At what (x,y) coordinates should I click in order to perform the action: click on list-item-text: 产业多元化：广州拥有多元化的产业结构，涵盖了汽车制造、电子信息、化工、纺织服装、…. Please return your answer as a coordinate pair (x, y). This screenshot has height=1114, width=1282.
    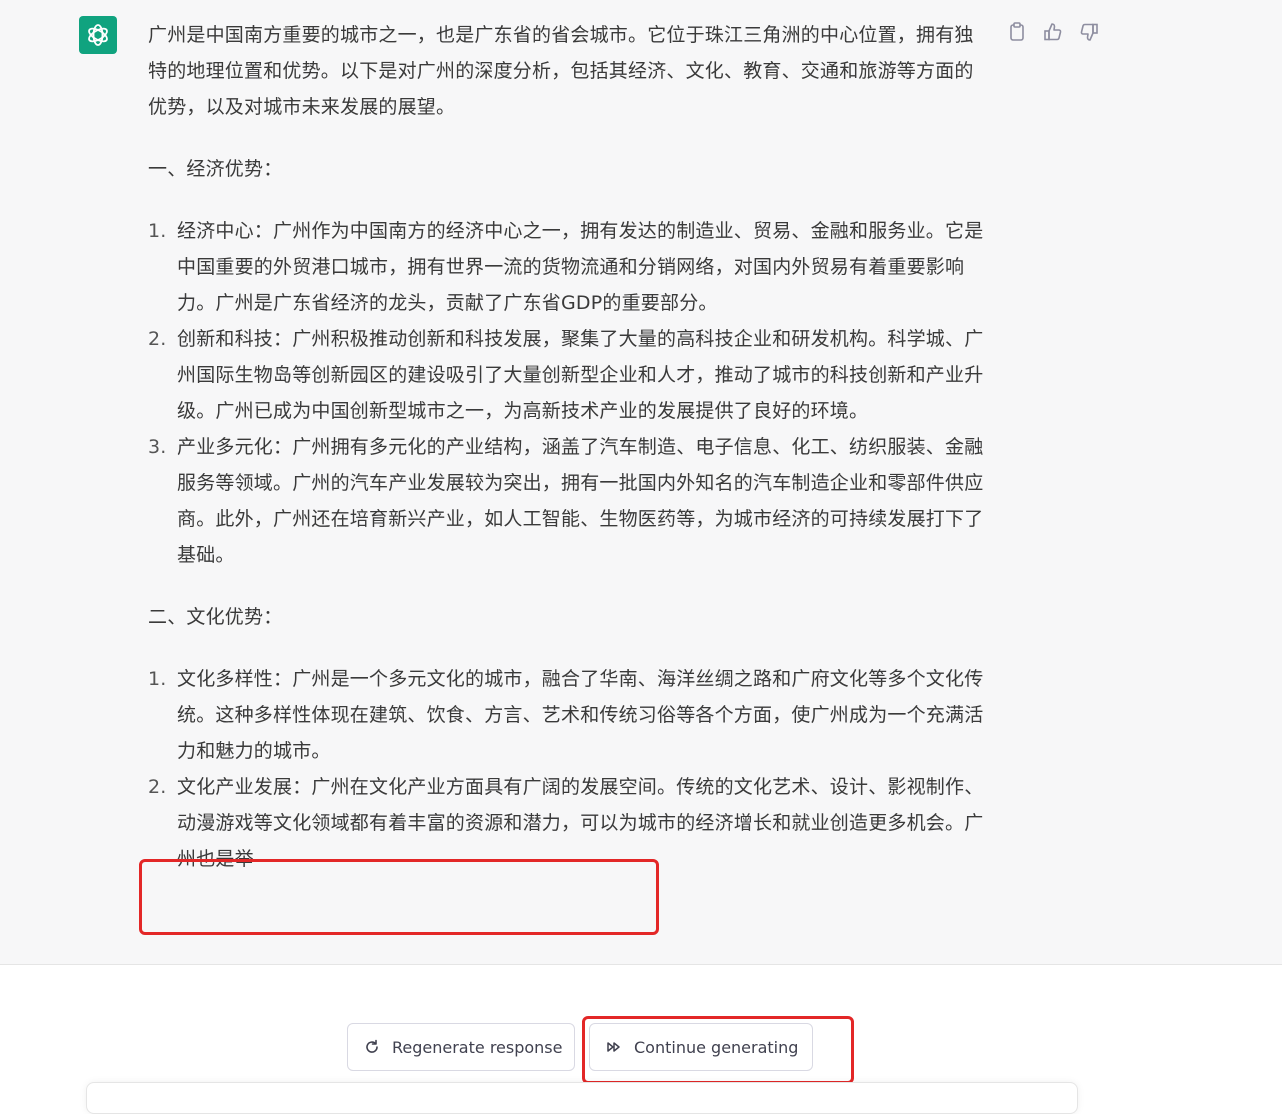
    Looking at the image, I should click on (580, 501).